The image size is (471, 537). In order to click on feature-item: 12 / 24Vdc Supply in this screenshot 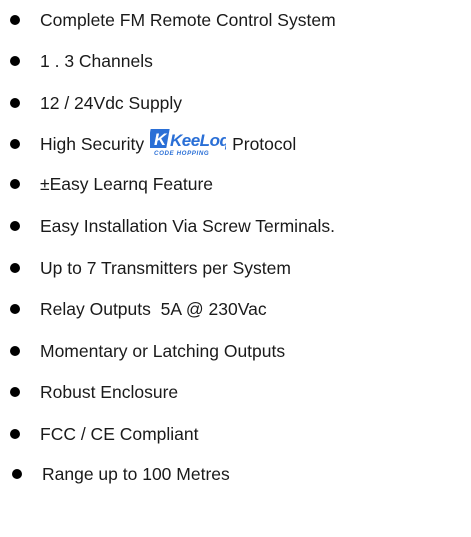, I will do `click(235, 103)`.